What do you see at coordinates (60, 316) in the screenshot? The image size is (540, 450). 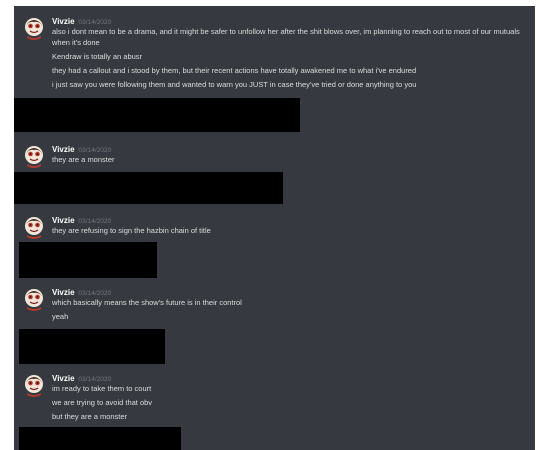 I see `message-text: yeah` at bounding box center [60, 316].